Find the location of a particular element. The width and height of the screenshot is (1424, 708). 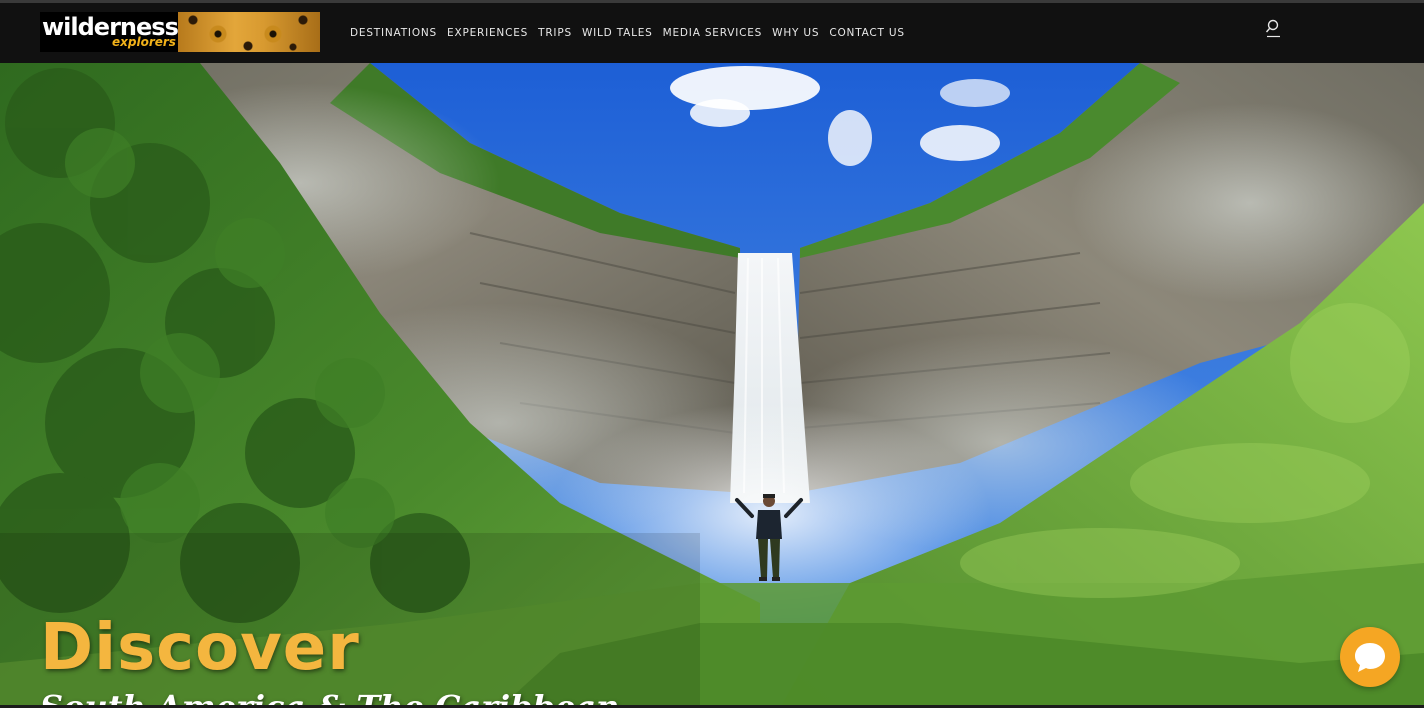

chat-button is located at coordinates (1370, 657).